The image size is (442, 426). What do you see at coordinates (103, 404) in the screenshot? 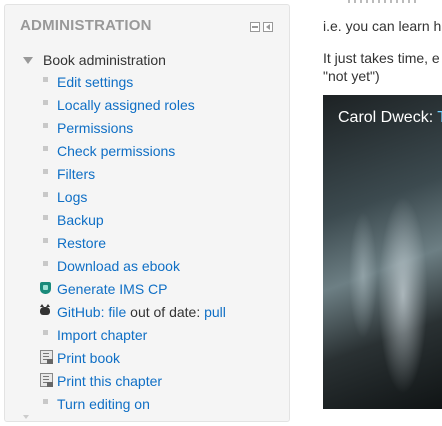
I see `turn-editing-on-link: Turn editing on` at bounding box center [103, 404].